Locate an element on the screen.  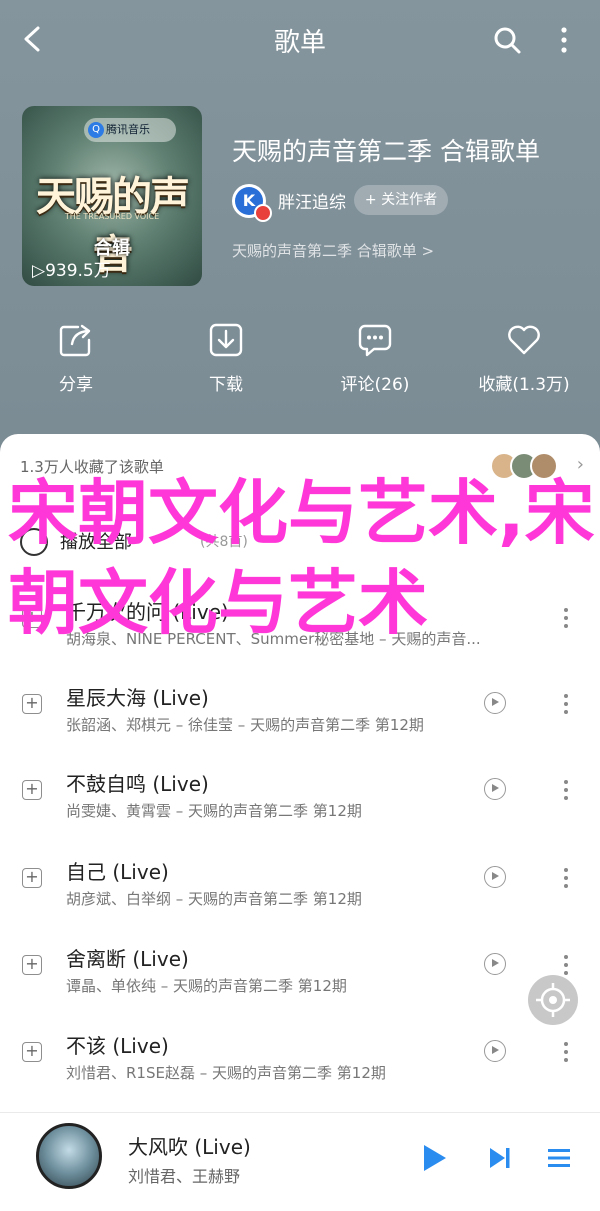
playlist-queue-icon is located at coordinates (559, 1158).